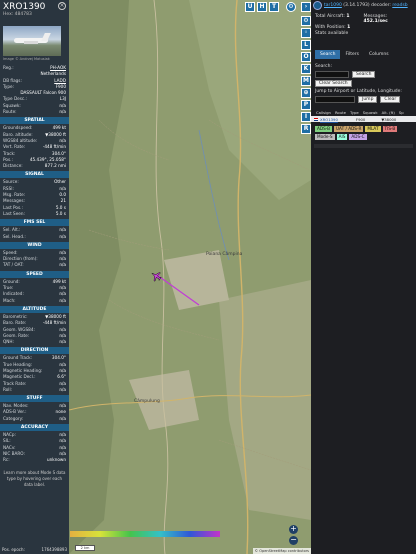 The image size is (416, 554). Describe the element at coordinates (291, 7) in the screenshot. I see `settings-gear-icon: ⚙` at that location.